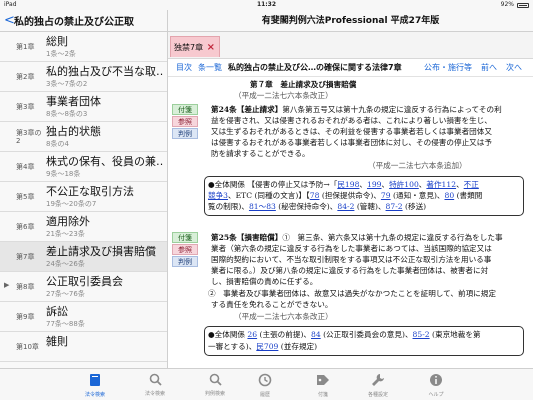  I want to click on expand-arrow-icon: ▶, so click(6, 285).